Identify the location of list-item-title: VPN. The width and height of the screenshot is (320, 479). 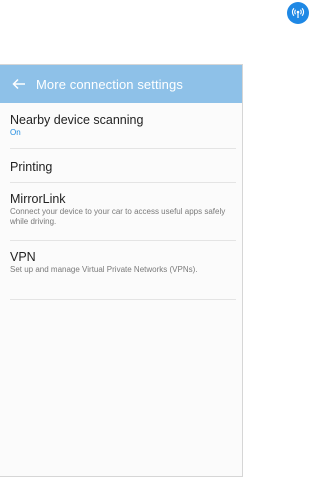
(23, 257).